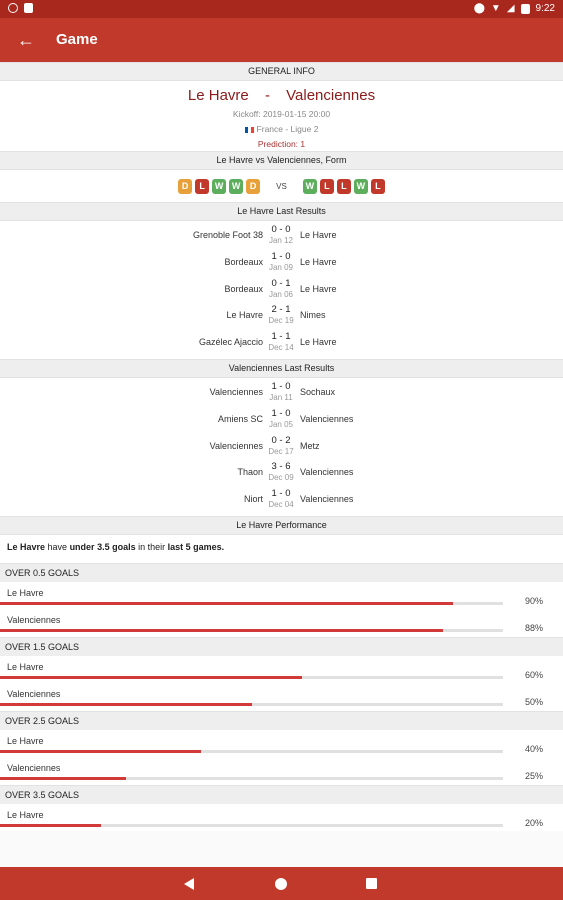 This screenshot has width=563, height=900. What do you see at coordinates (244, 315) in the screenshot?
I see `result-home-team: Le Havre` at bounding box center [244, 315].